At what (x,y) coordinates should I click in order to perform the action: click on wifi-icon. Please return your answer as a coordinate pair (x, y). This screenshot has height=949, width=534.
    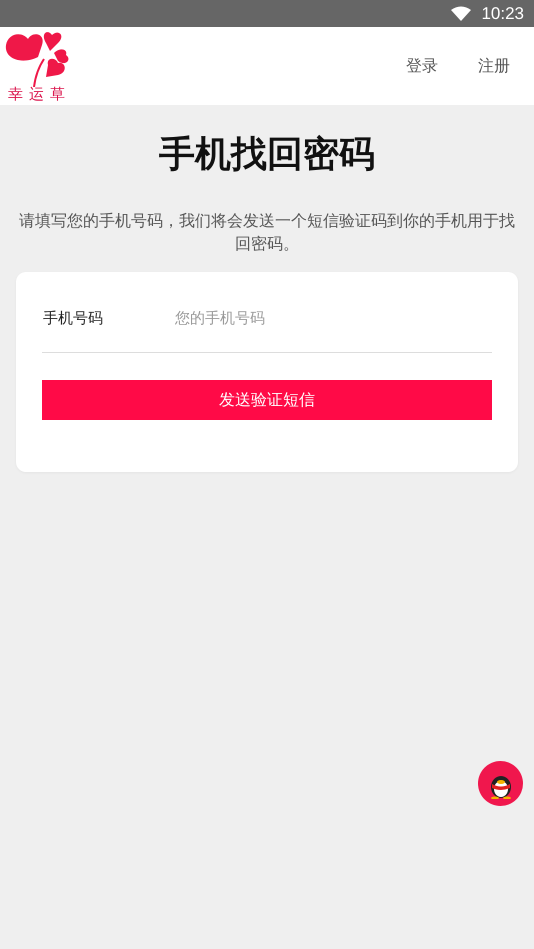
    Looking at the image, I should click on (461, 13).